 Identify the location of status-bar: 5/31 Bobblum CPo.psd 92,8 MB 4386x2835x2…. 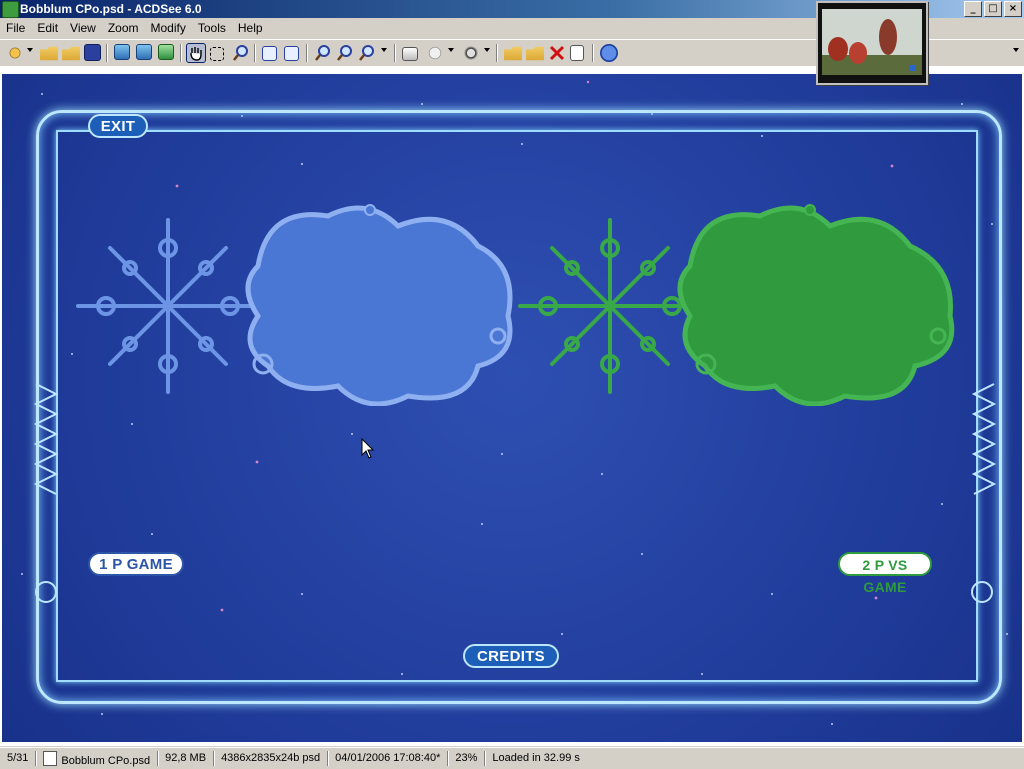
(512, 758).